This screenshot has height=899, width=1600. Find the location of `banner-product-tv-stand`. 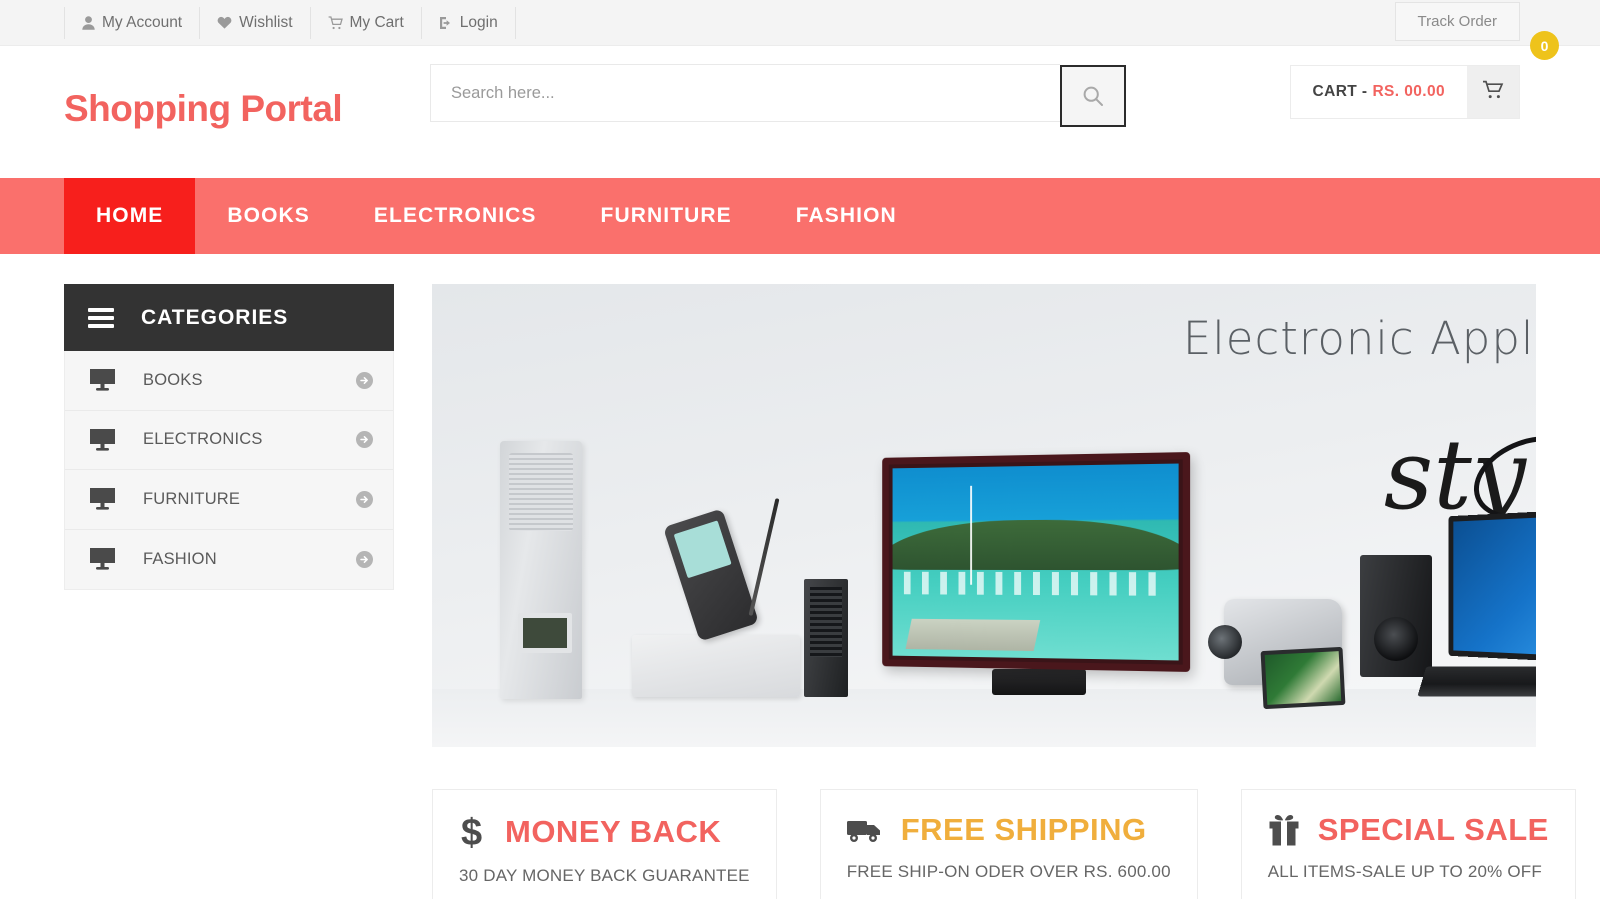

banner-product-tv-stand is located at coordinates (1039, 682).